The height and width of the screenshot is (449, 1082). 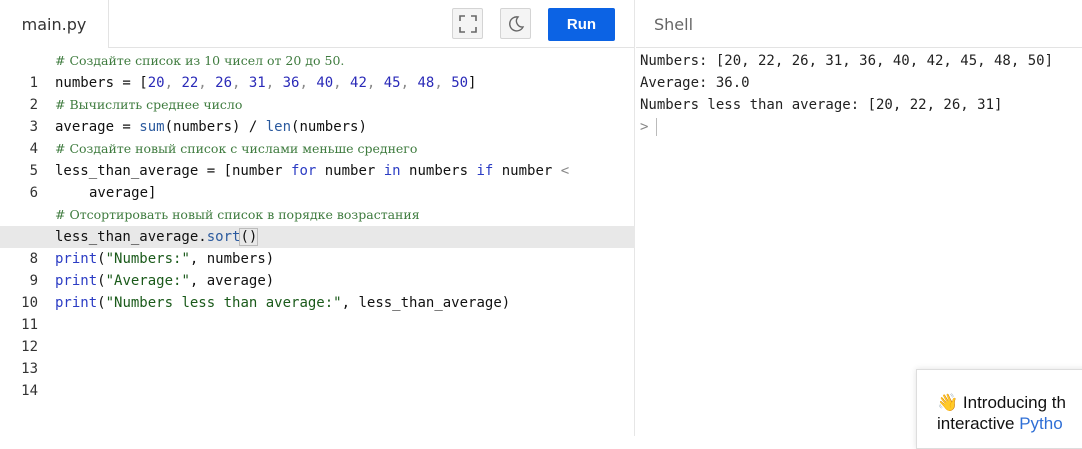 I want to click on code-text: , average), so click(x=232, y=281).